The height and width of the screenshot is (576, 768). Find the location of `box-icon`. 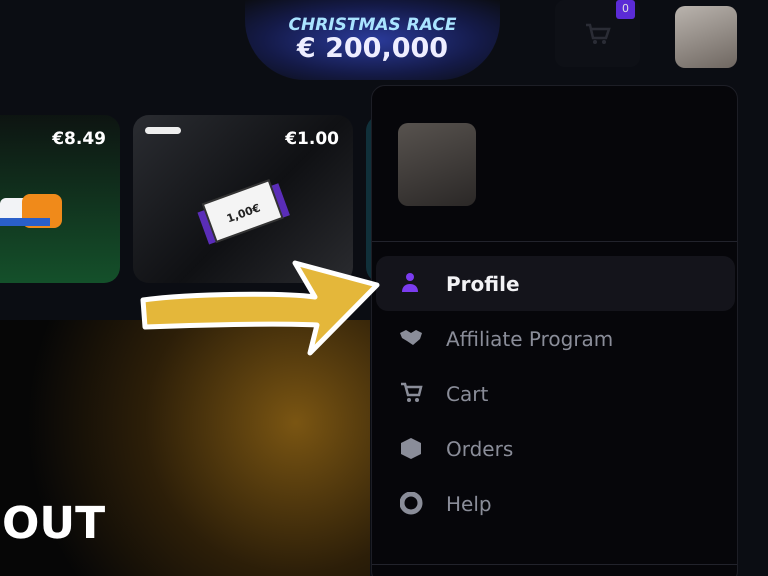

box-icon is located at coordinates (412, 448).